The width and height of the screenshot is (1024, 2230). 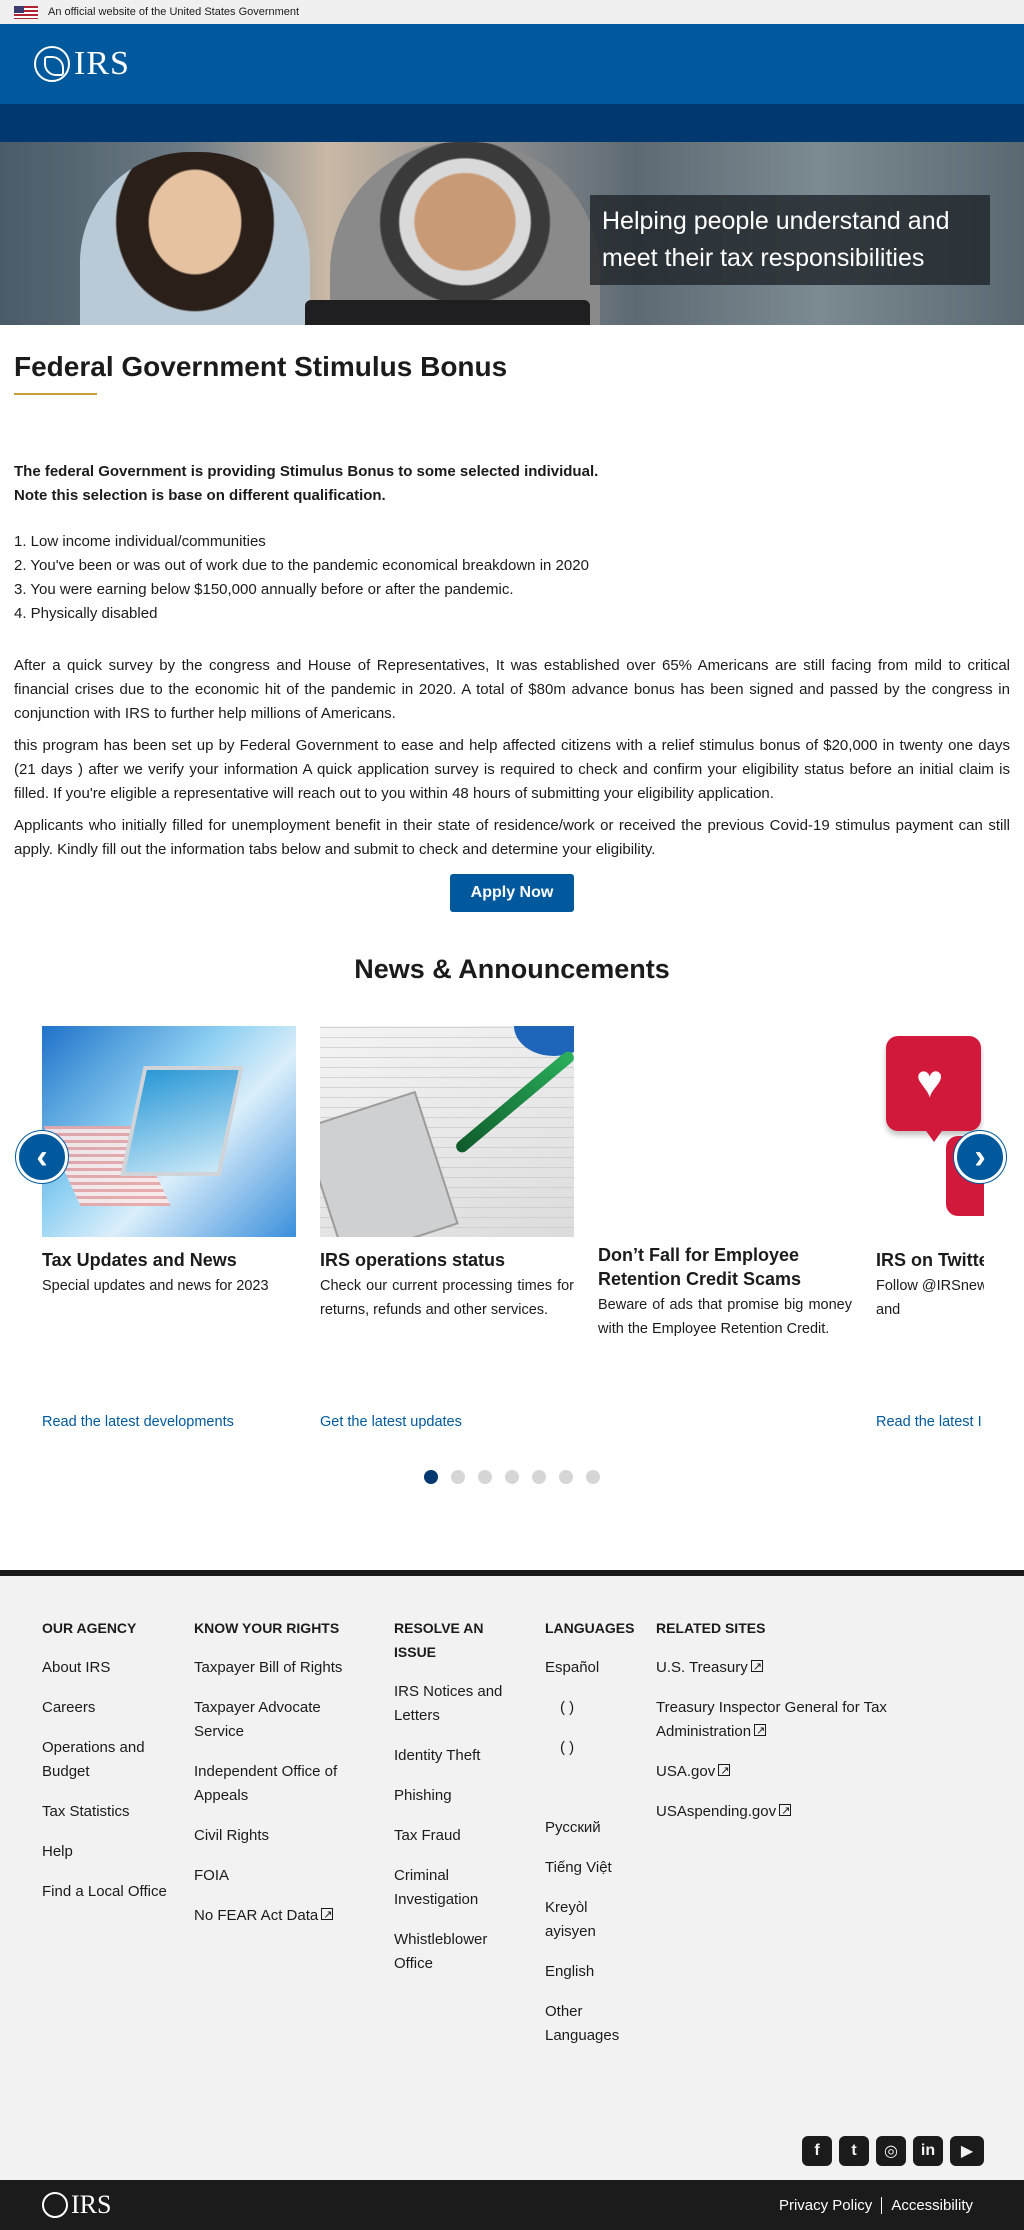 I want to click on footer-link-label: No FEAR Act Data, so click(x=256, y=1915).